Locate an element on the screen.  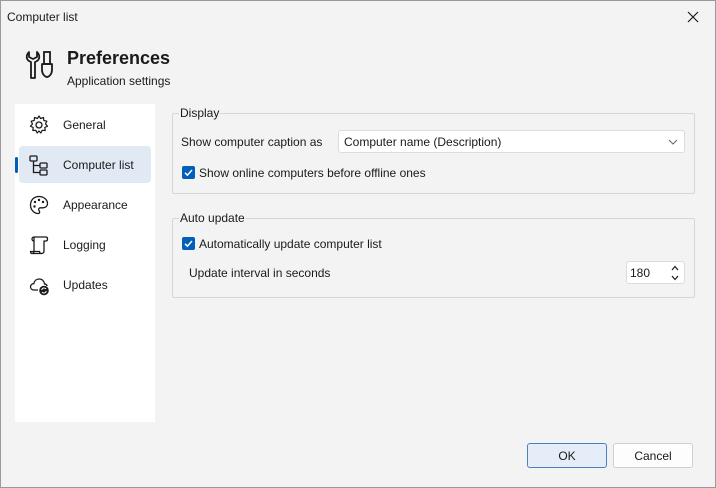
interval-value: 180 is located at coordinates (640, 273).